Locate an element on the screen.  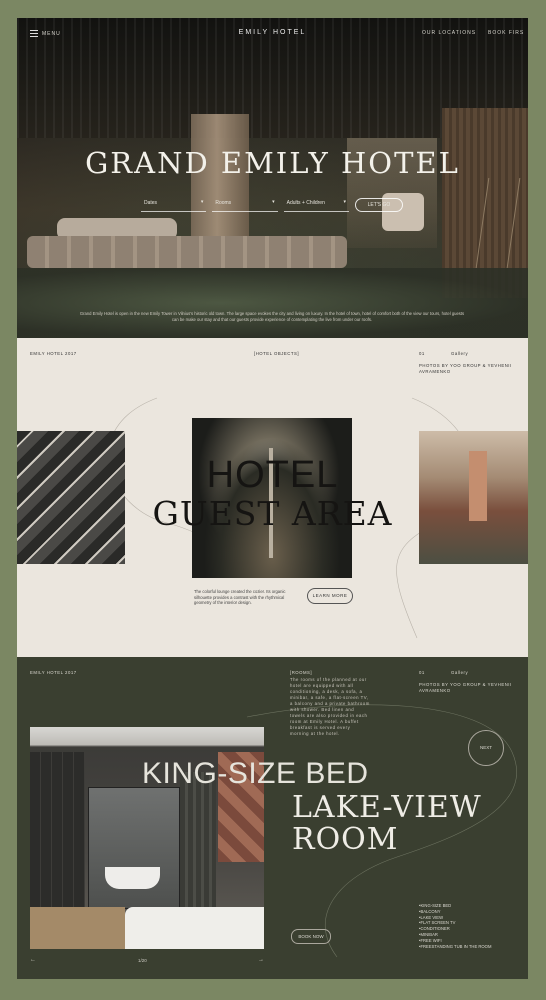
dates-select: Dates ▾ is located at coordinates (174, 205).